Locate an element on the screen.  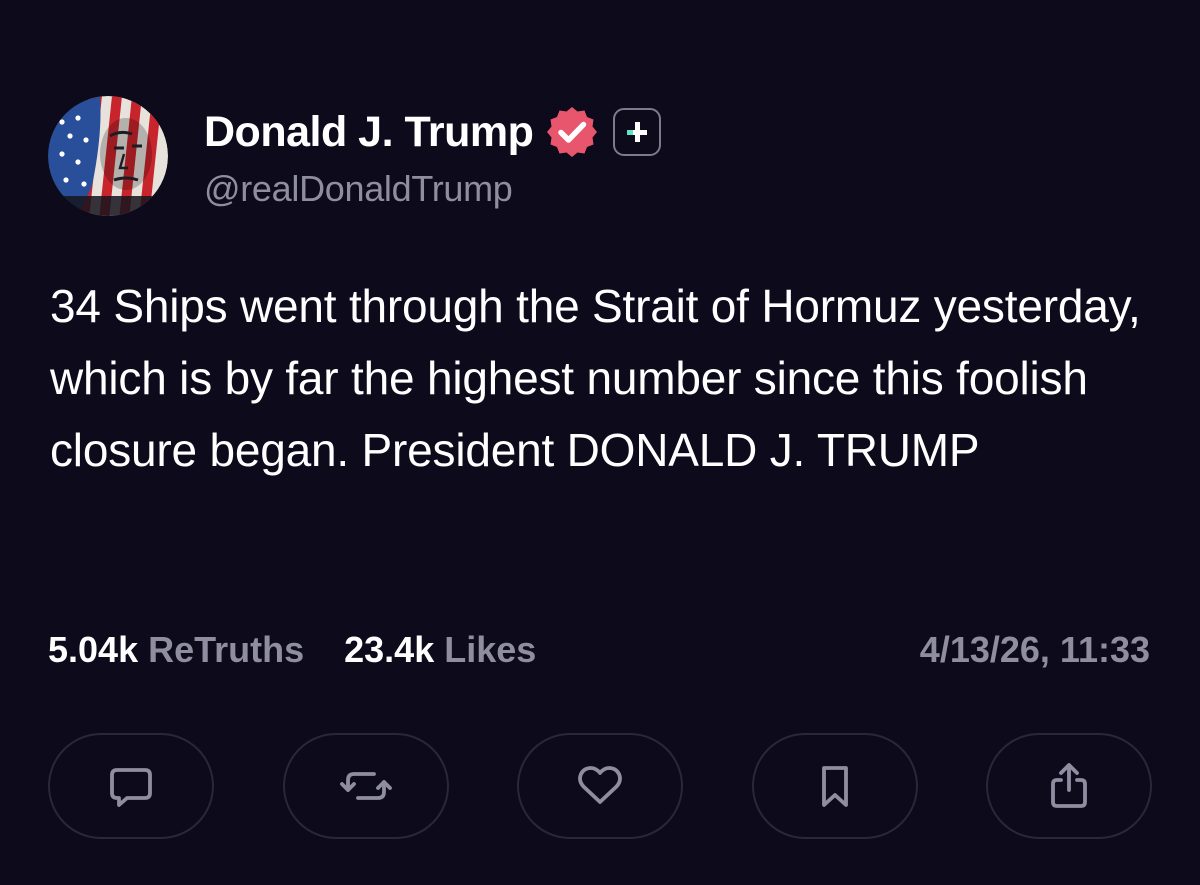
like-button is located at coordinates (600, 786).